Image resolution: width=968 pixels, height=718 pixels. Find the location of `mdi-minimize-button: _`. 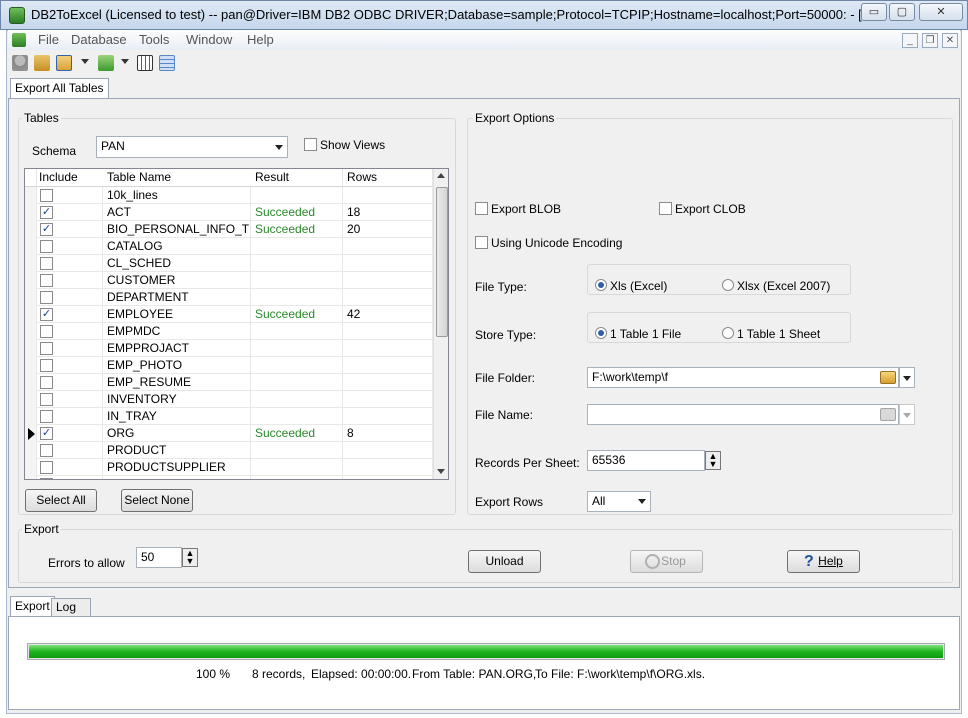

mdi-minimize-button: _ is located at coordinates (910, 40).